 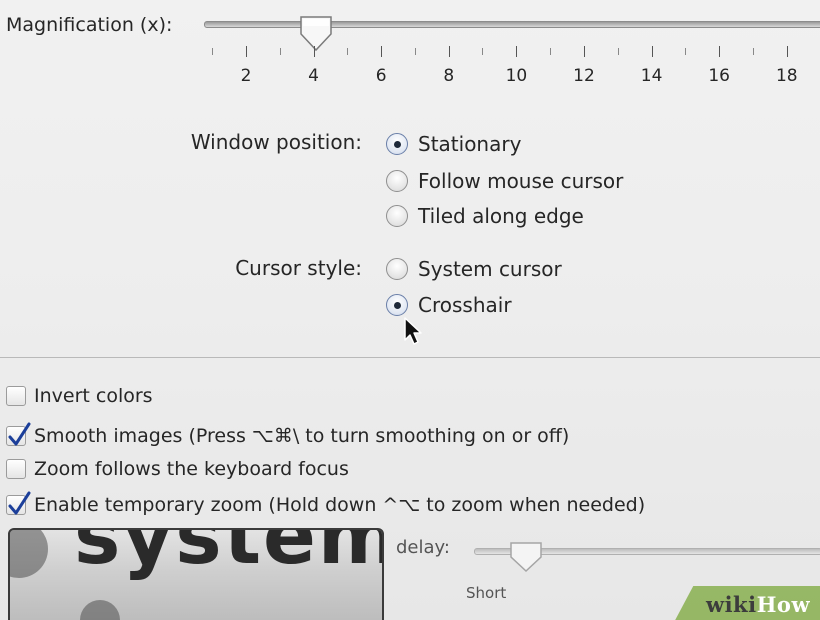 What do you see at coordinates (93, 396) in the screenshot?
I see `checkbox-label-invert-colors: Invert colors` at bounding box center [93, 396].